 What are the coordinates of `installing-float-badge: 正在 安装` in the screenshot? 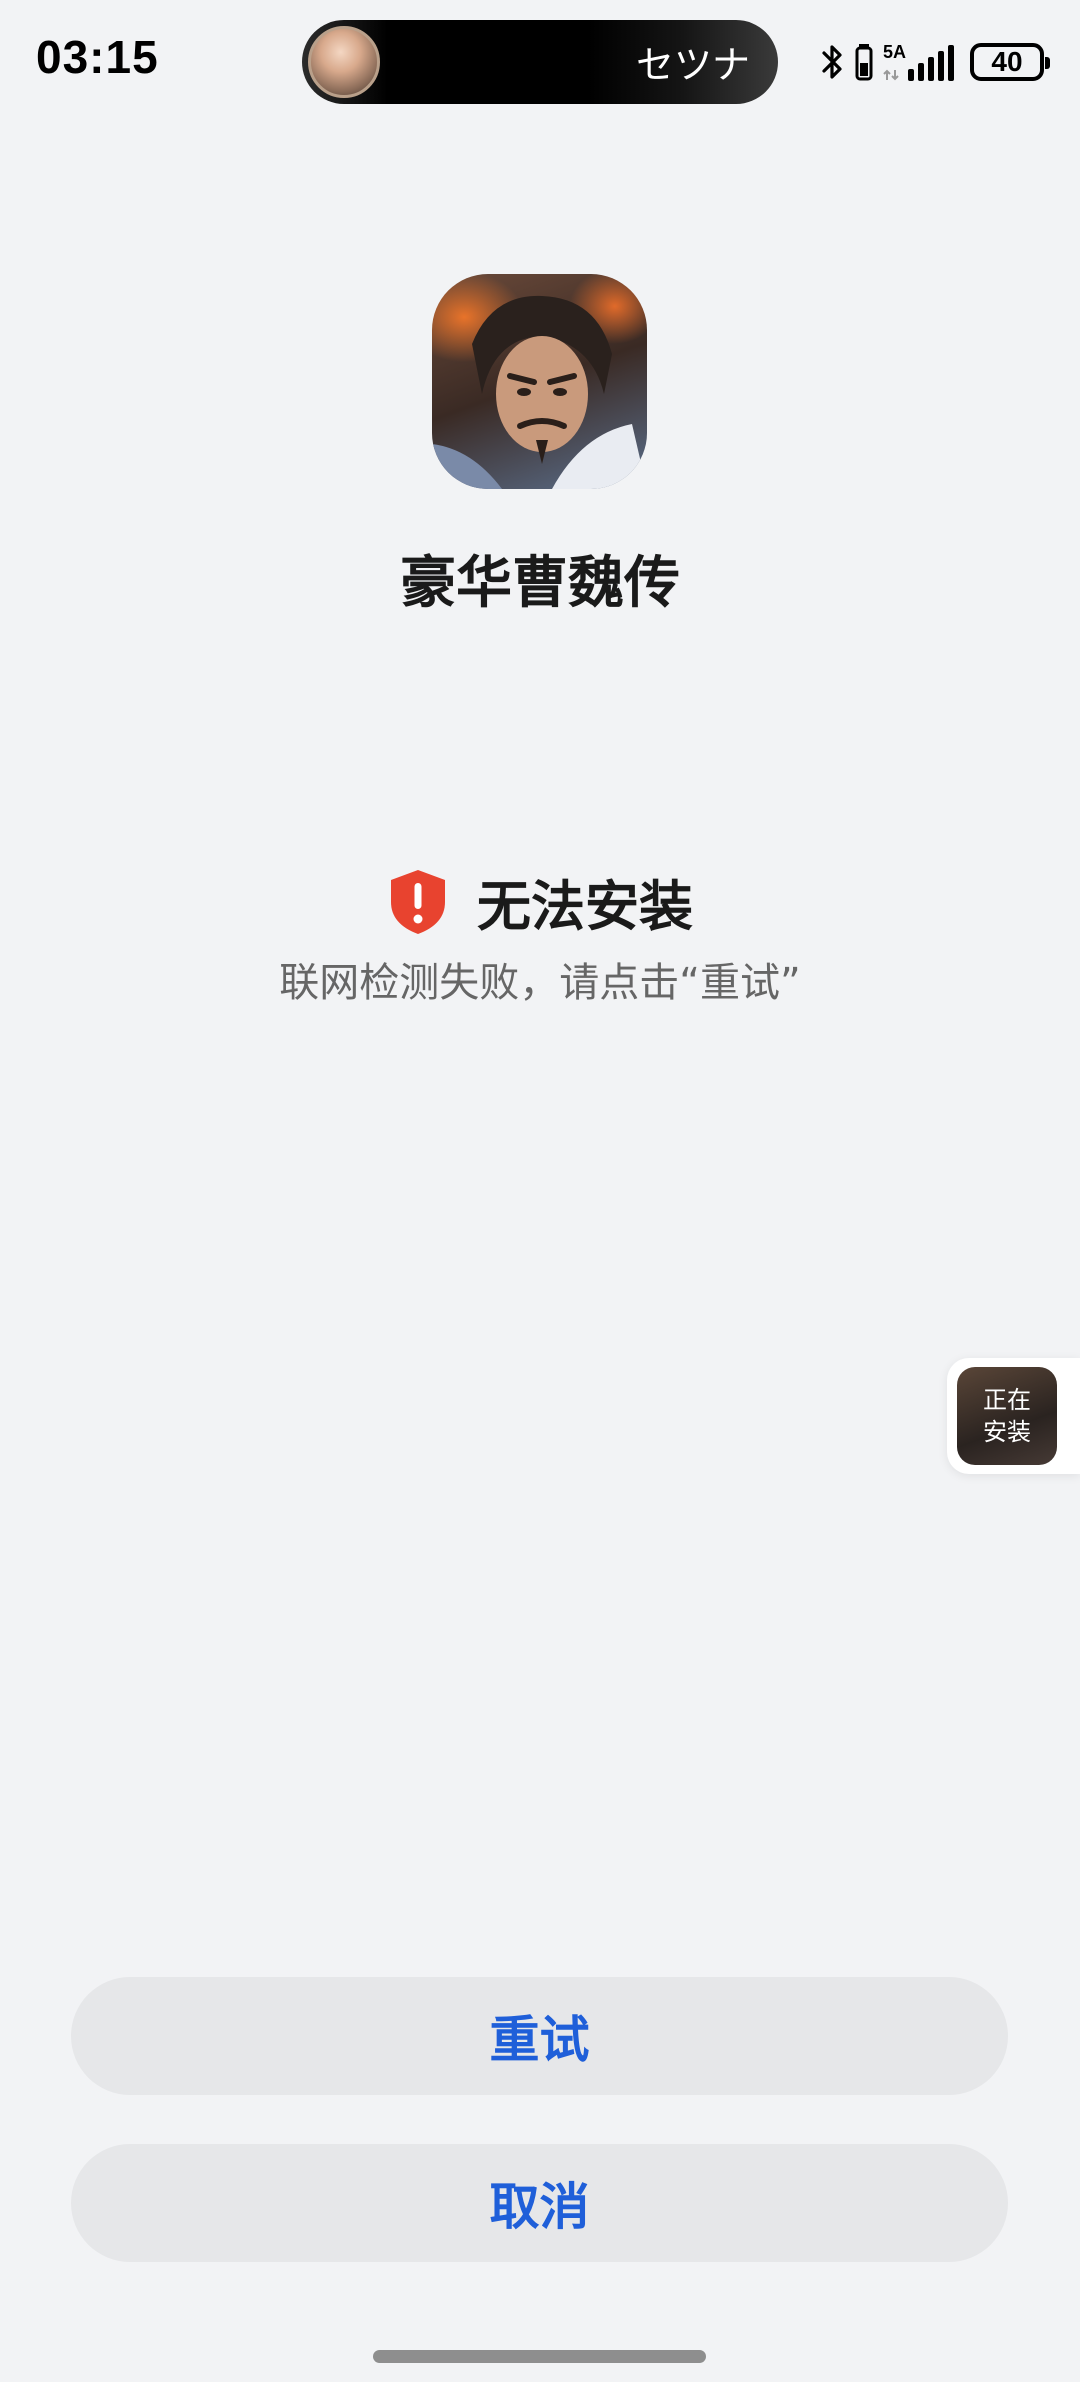 It's located at (1013, 1416).